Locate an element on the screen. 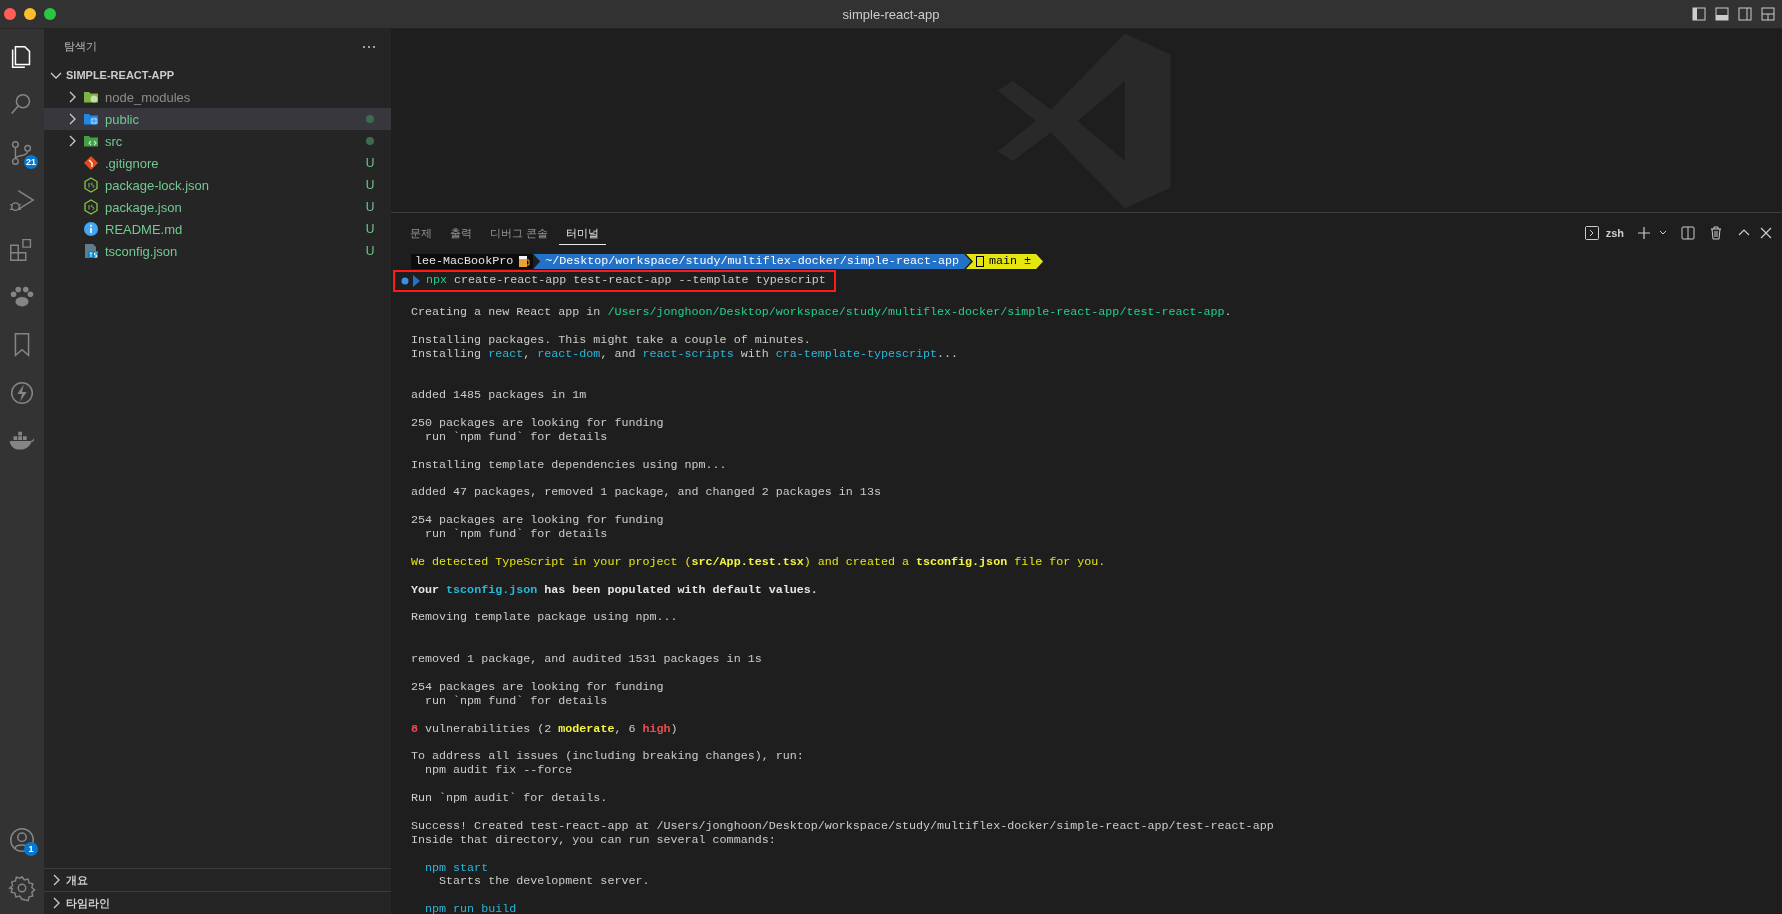  toggle-secondary-sidebar-icon is located at coordinates (1745, 14).